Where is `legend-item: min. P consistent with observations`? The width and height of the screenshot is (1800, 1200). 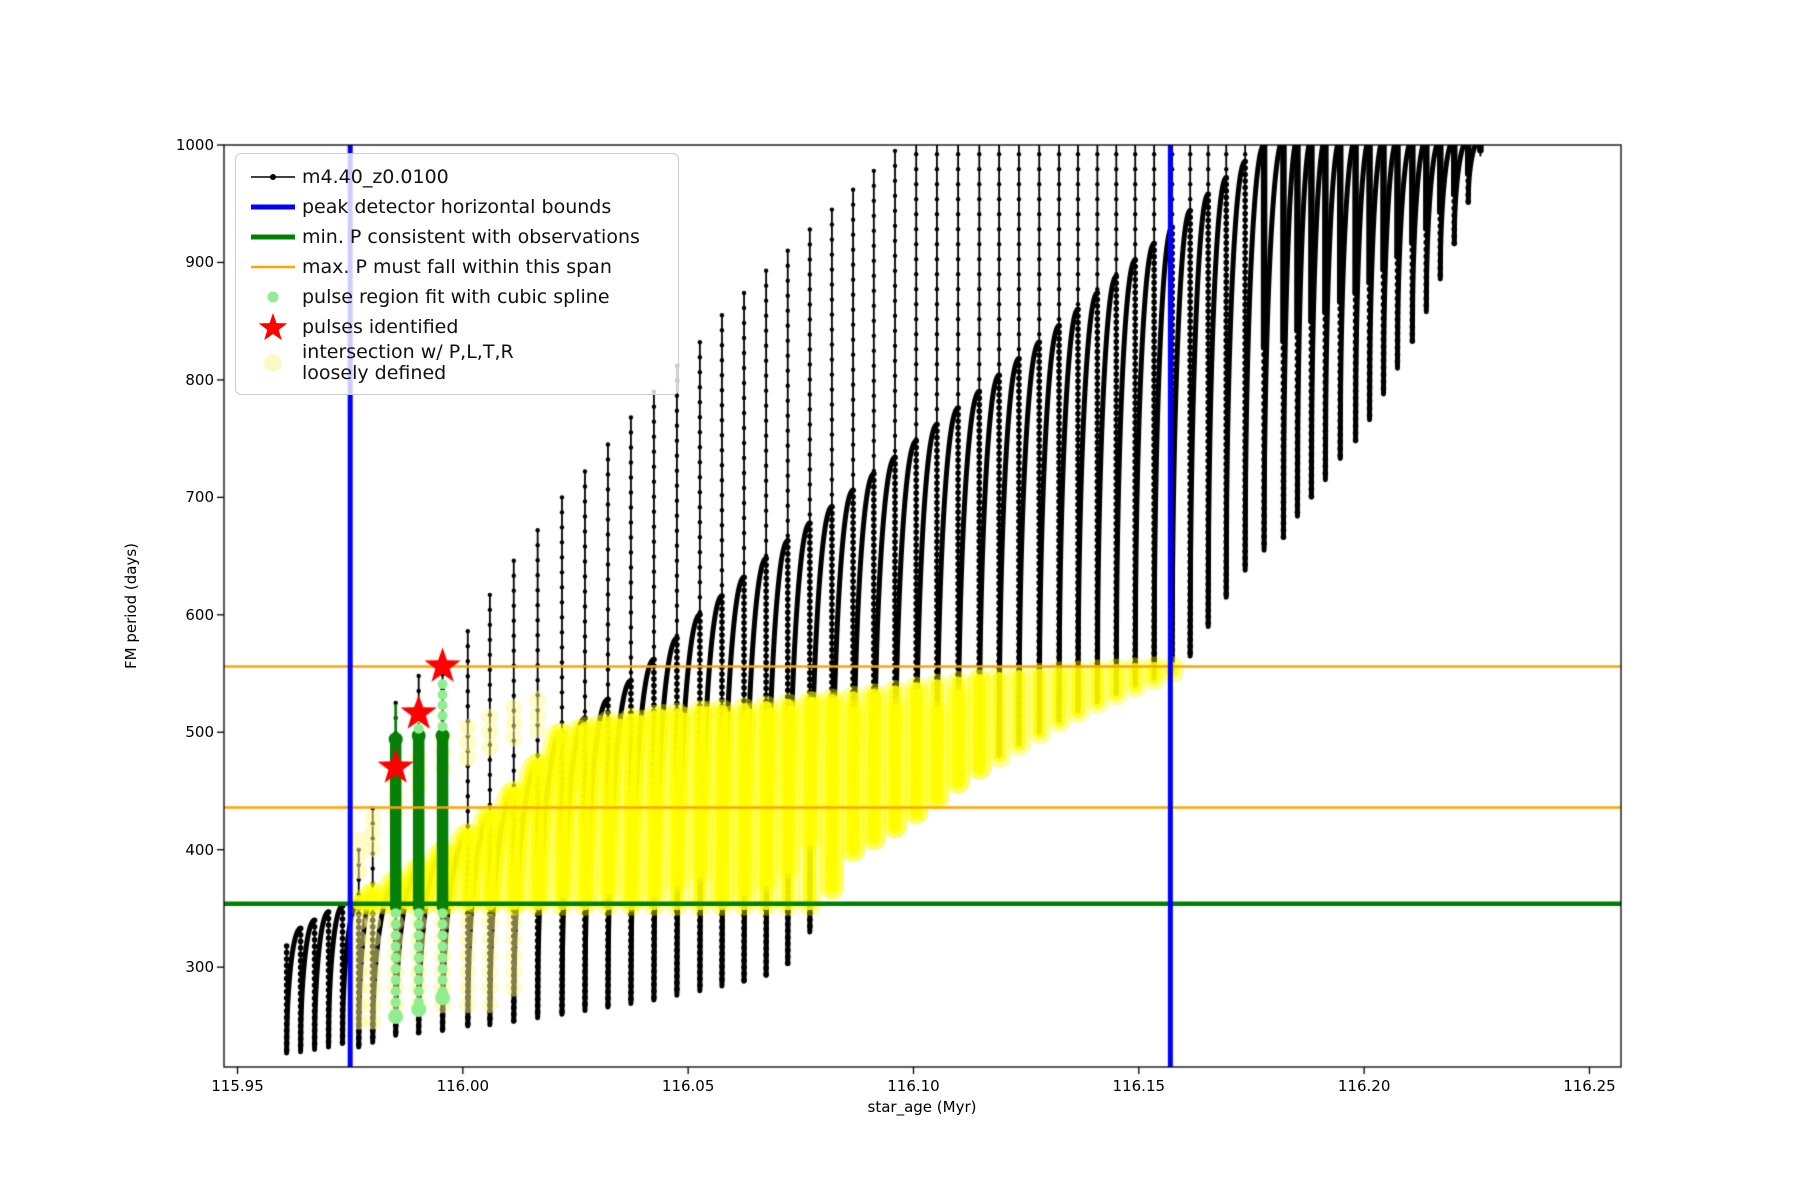 legend-item: min. P consistent with observations is located at coordinates (456, 237).